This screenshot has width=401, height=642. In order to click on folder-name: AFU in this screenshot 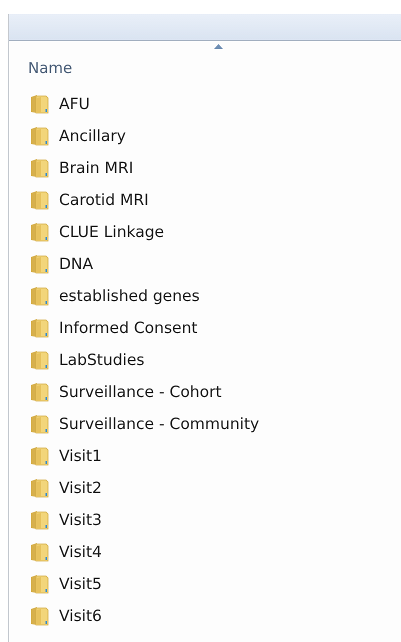, I will do `click(74, 104)`.